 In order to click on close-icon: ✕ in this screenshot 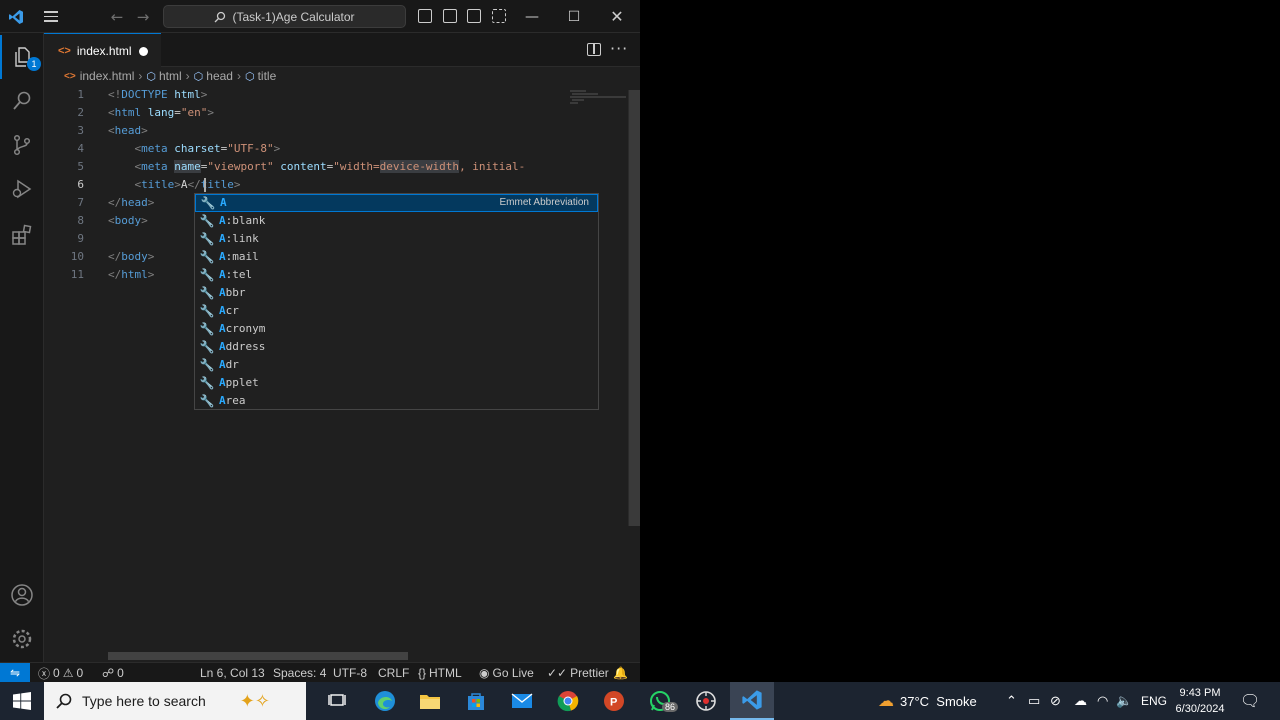, I will do `click(617, 16)`.